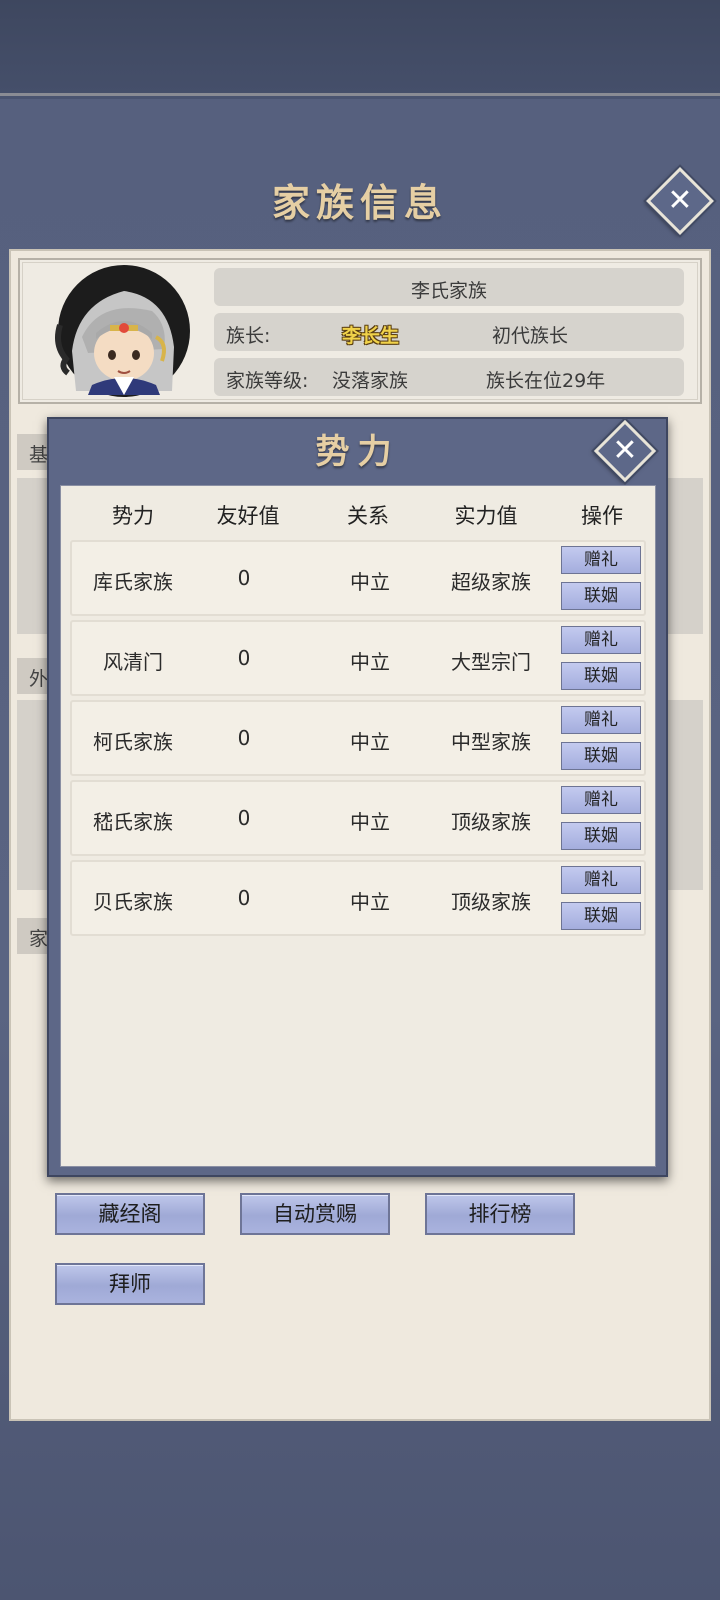  What do you see at coordinates (530, 336) in the screenshot?
I see `leader-rank: 初代族长` at bounding box center [530, 336].